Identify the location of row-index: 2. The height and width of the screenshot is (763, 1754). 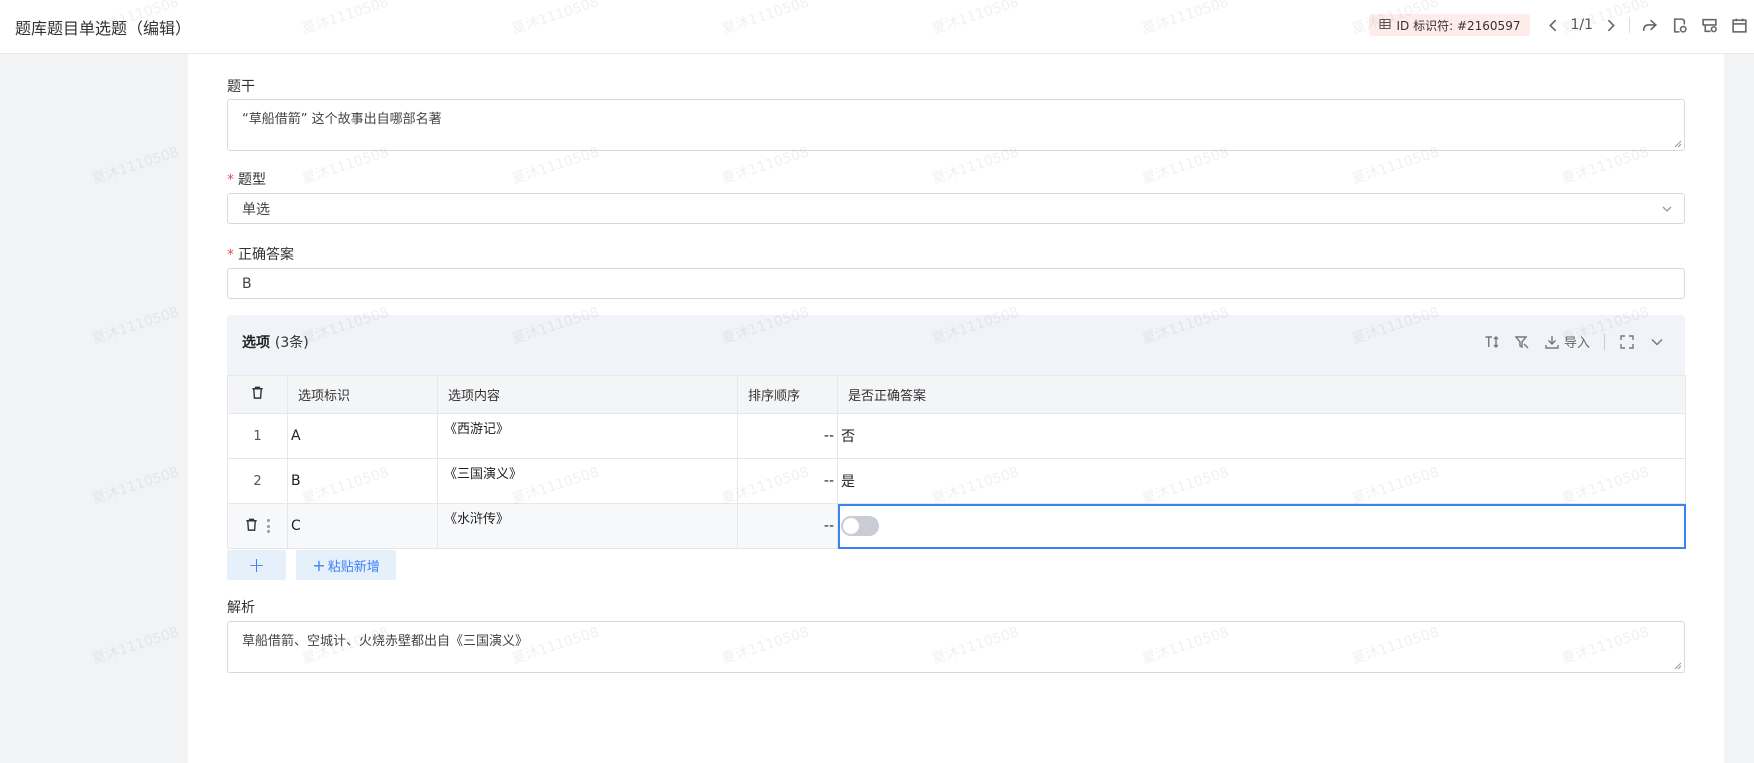
(257, 481).